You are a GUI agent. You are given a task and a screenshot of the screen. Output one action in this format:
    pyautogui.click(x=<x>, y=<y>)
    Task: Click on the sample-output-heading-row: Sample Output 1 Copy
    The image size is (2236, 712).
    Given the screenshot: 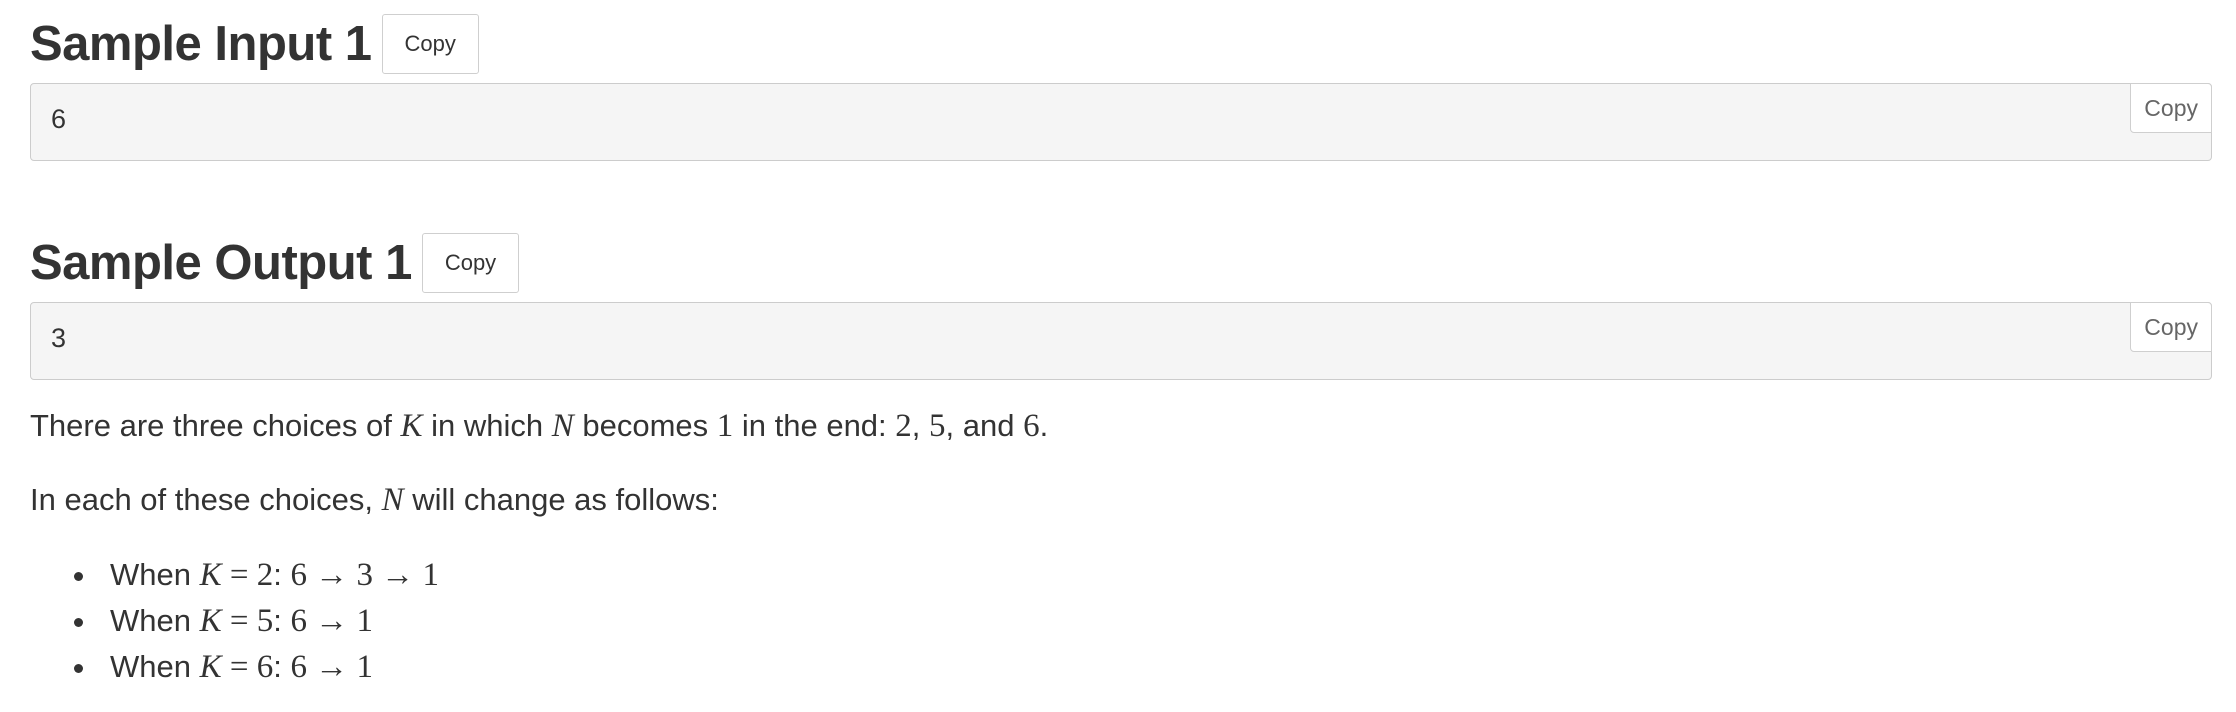 What is the action you would take?
    pyautogui.click(x=1121, y=263)
    